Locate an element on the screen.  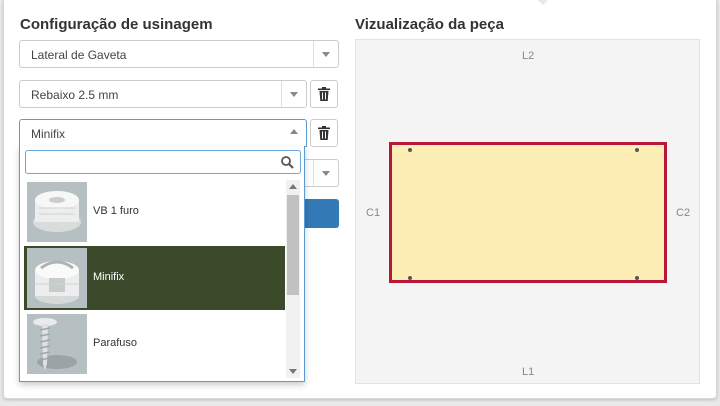
delete-machining-2-button is located at coordinates (324, 133).